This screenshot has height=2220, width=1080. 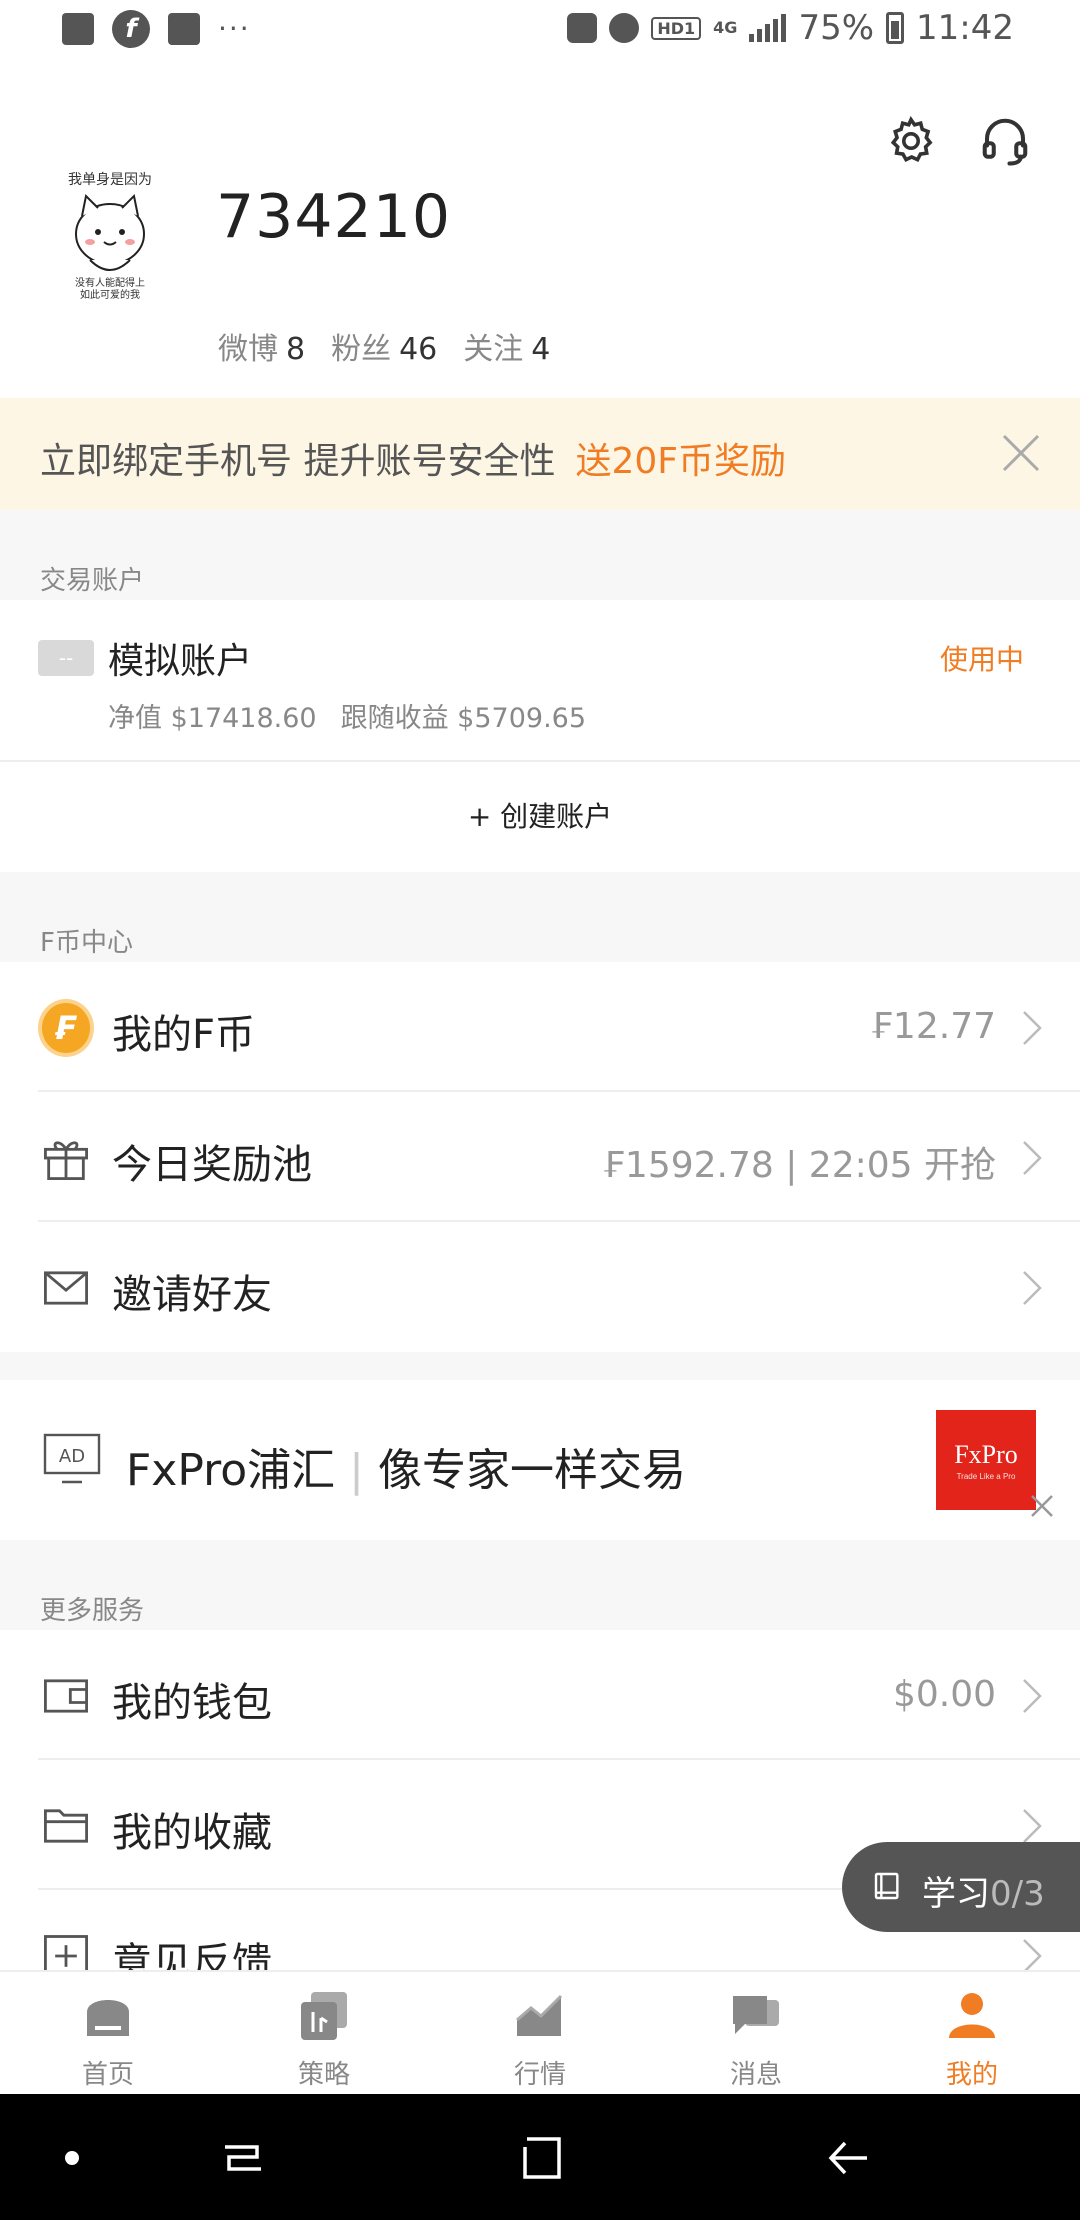 What do you see at coordinates (66, 1949) in the screenshot?
I see `feedback-icon` at bounding box center [66, 1949].